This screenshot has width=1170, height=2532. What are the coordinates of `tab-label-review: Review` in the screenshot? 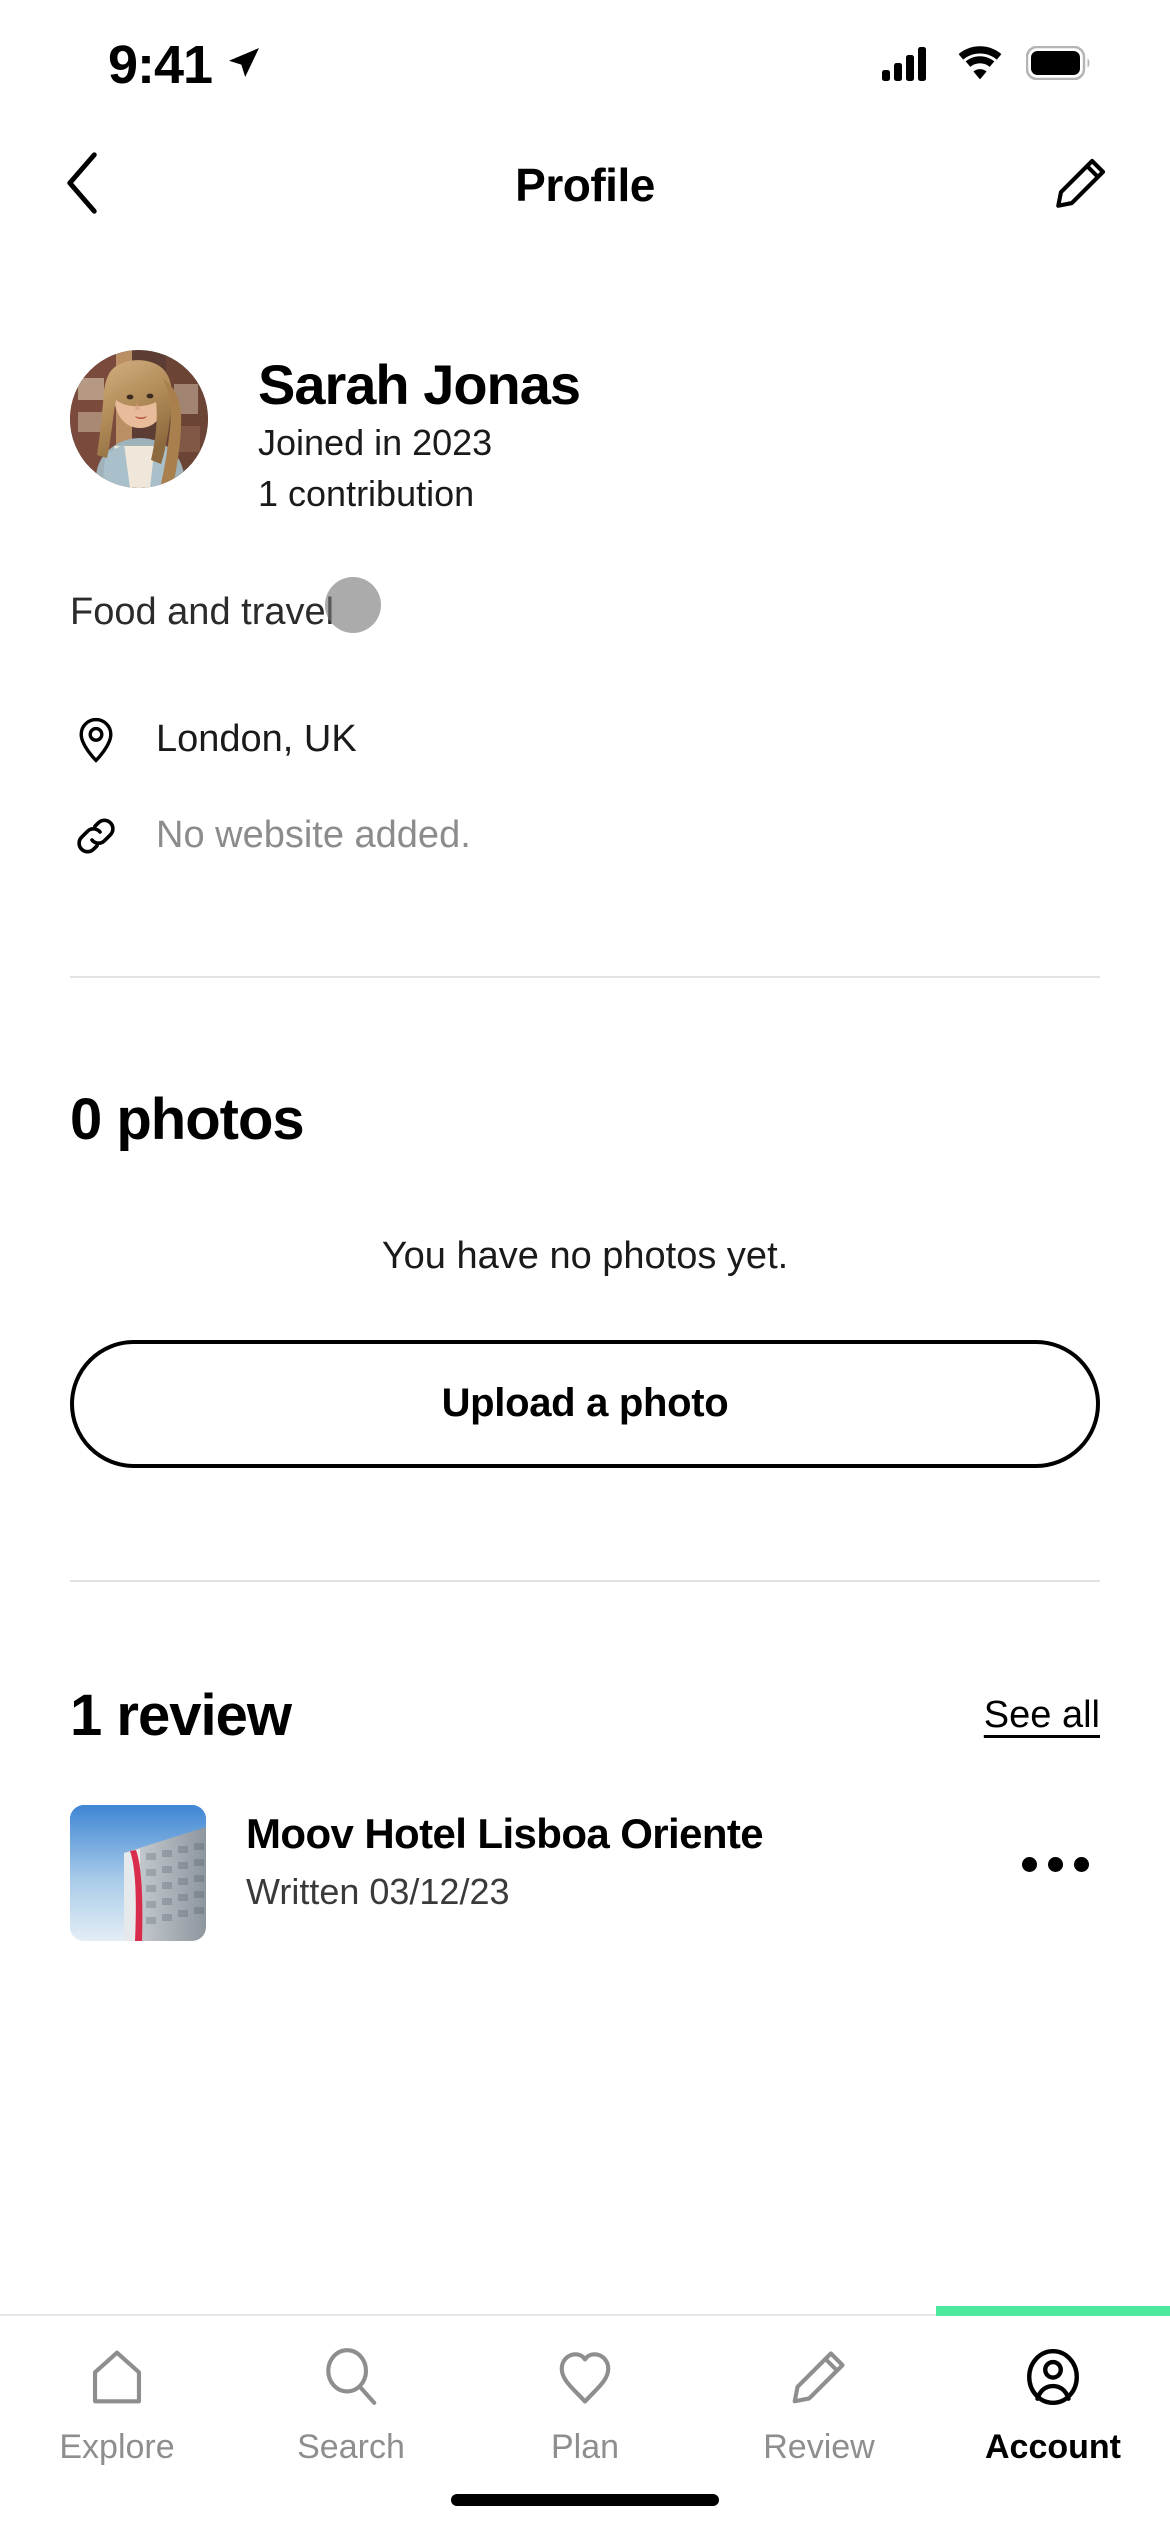 It's located at (819, 2447).